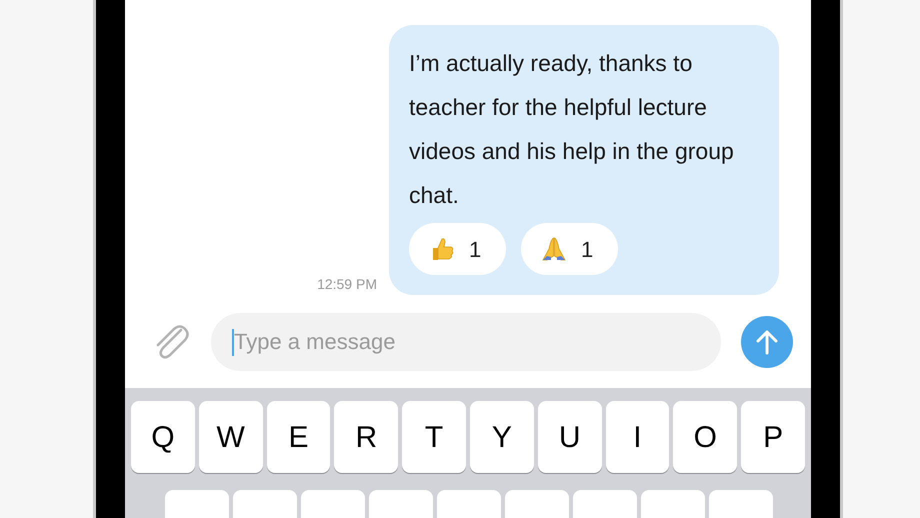 The height and width of the screenshot is (518, 920). I want to click on keyboard-key: T, so click(434, 437).